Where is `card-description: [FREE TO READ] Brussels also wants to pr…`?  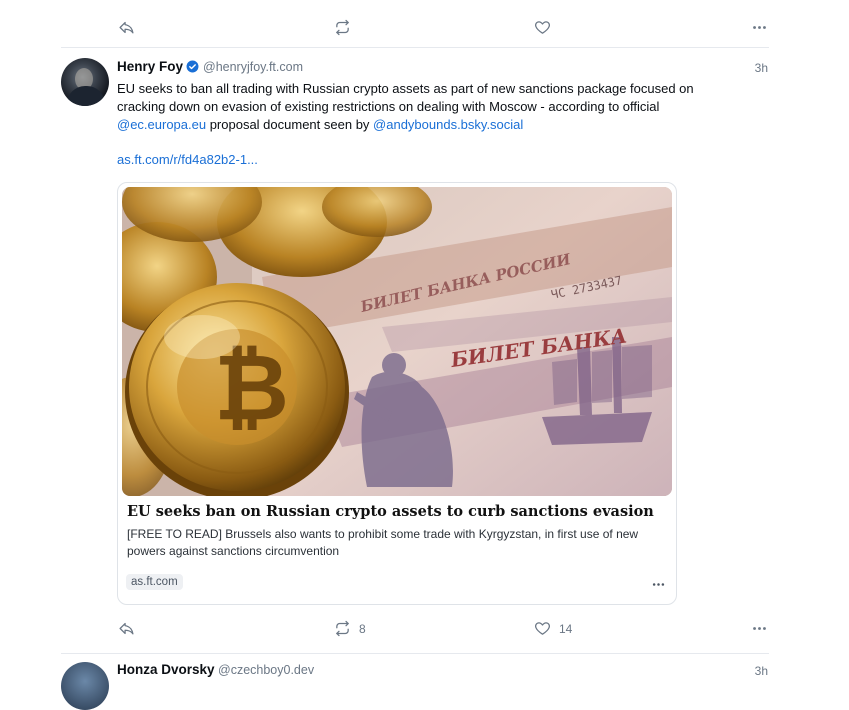
card-description: [FREE TO READ] Brussels also wants to pr… is located at coordinates (383, 542).